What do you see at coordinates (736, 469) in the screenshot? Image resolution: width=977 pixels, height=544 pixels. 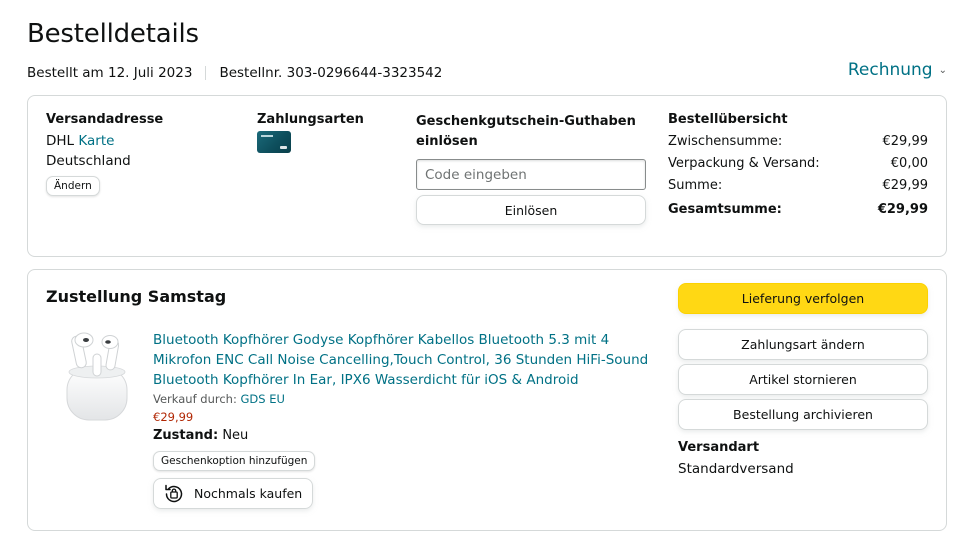 I see `shipping-method-value: Standardversand` at bounding box center [736, 469].